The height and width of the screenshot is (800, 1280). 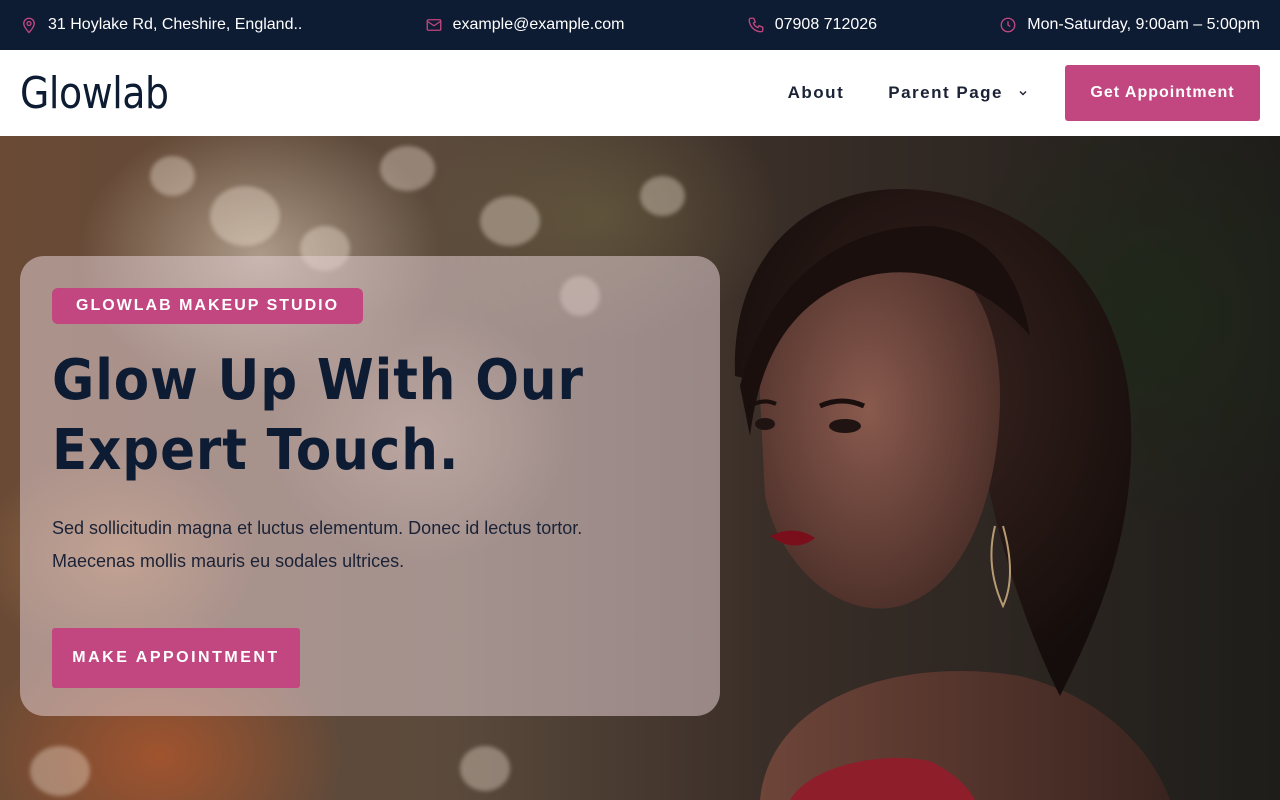 What do you see at coordinates (318, 415) in the screenshot?
I see `hero-headline: Glow Up With Our Expert Touch.` at bounding box center [318, 415].